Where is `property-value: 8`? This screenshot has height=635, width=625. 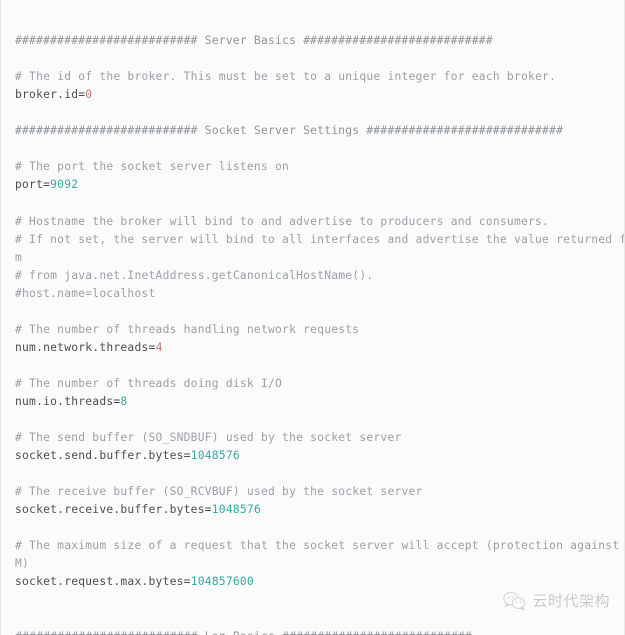
property-value: 8 is located at coordinates (124, 401).